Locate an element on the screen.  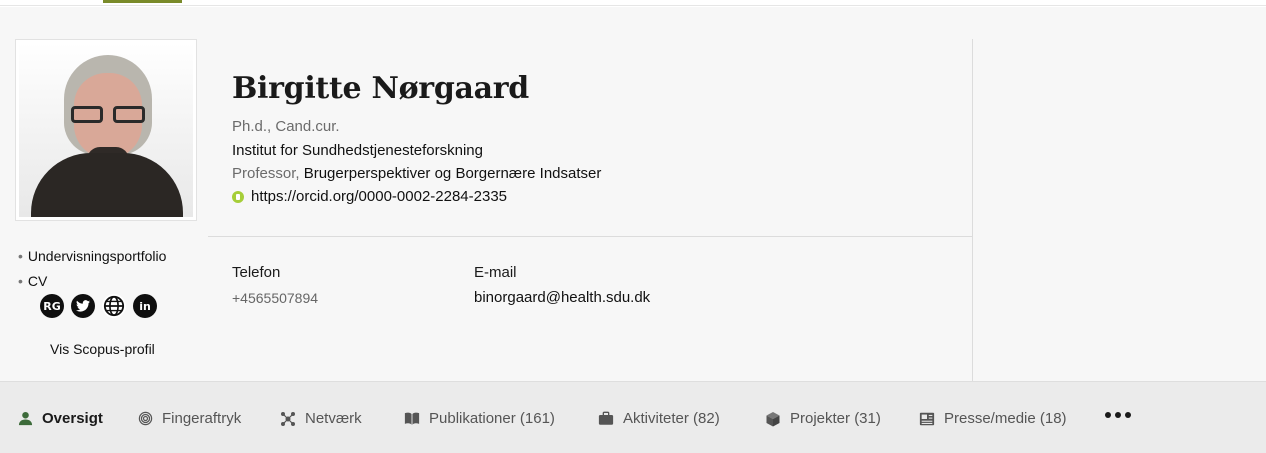
role-title: Professor, is located at coordinates (266, 173).